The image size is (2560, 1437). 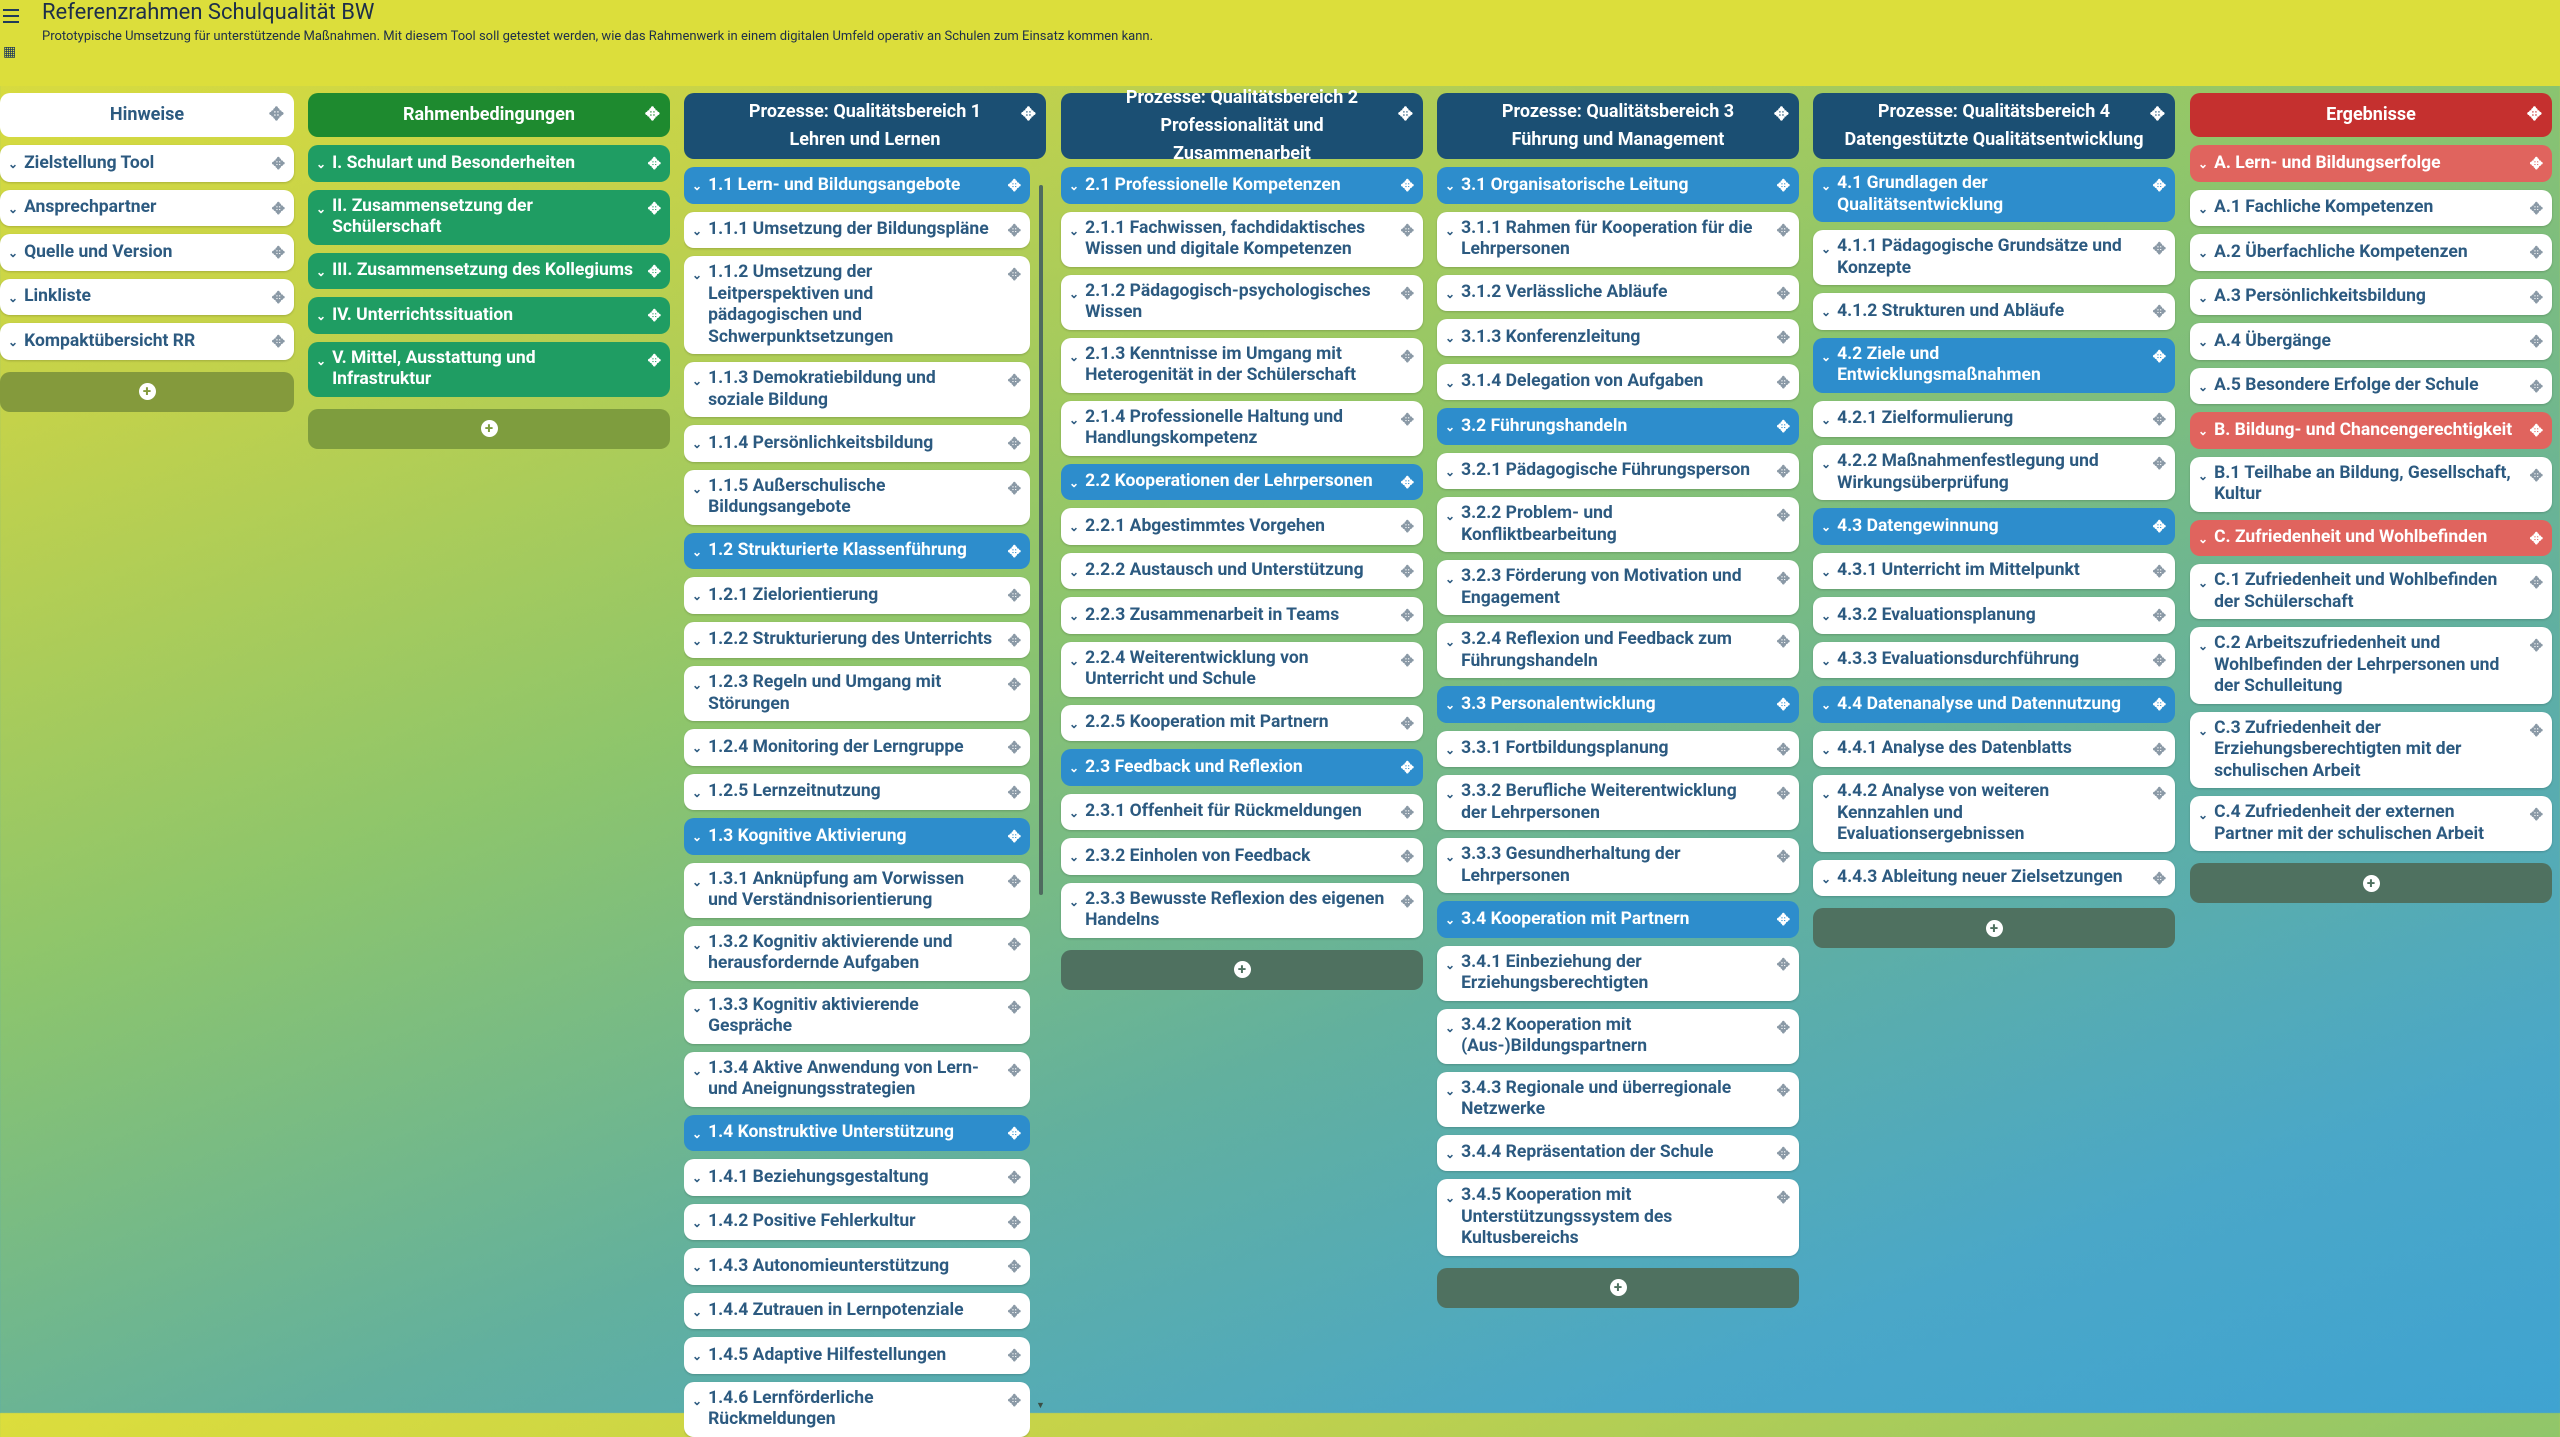 What do you see at coordinates (1618, 704) in the screenshot?
I see `card: ⌄ 3.3 Personalentwicklung ✥` at bounding box center [1618, 704].